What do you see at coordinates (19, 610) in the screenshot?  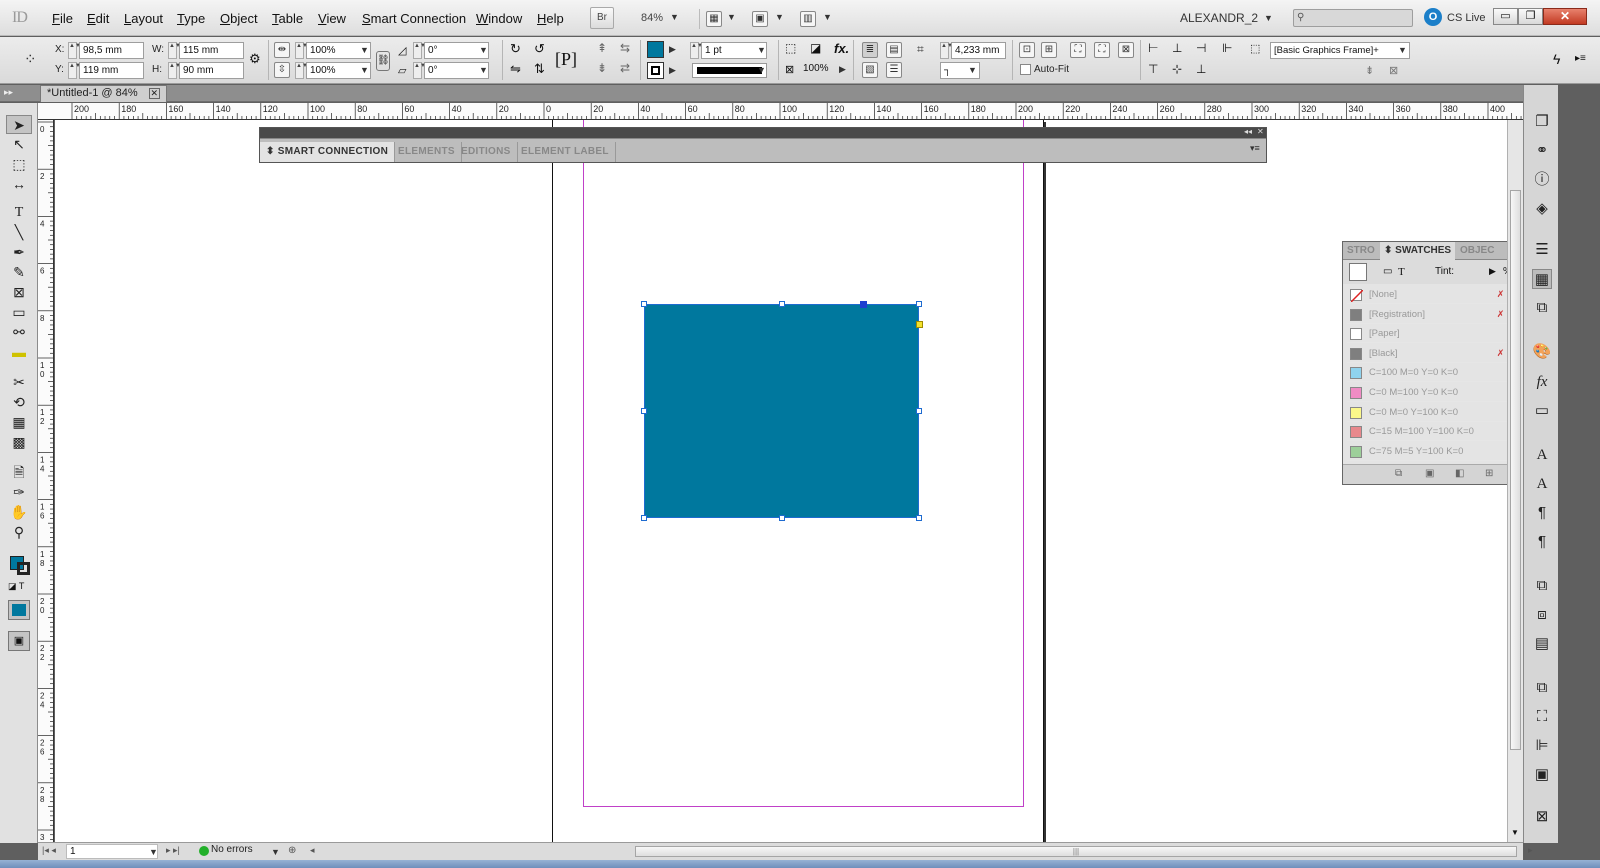 I see `apply-color-icon` at bounding box center [19, 610].